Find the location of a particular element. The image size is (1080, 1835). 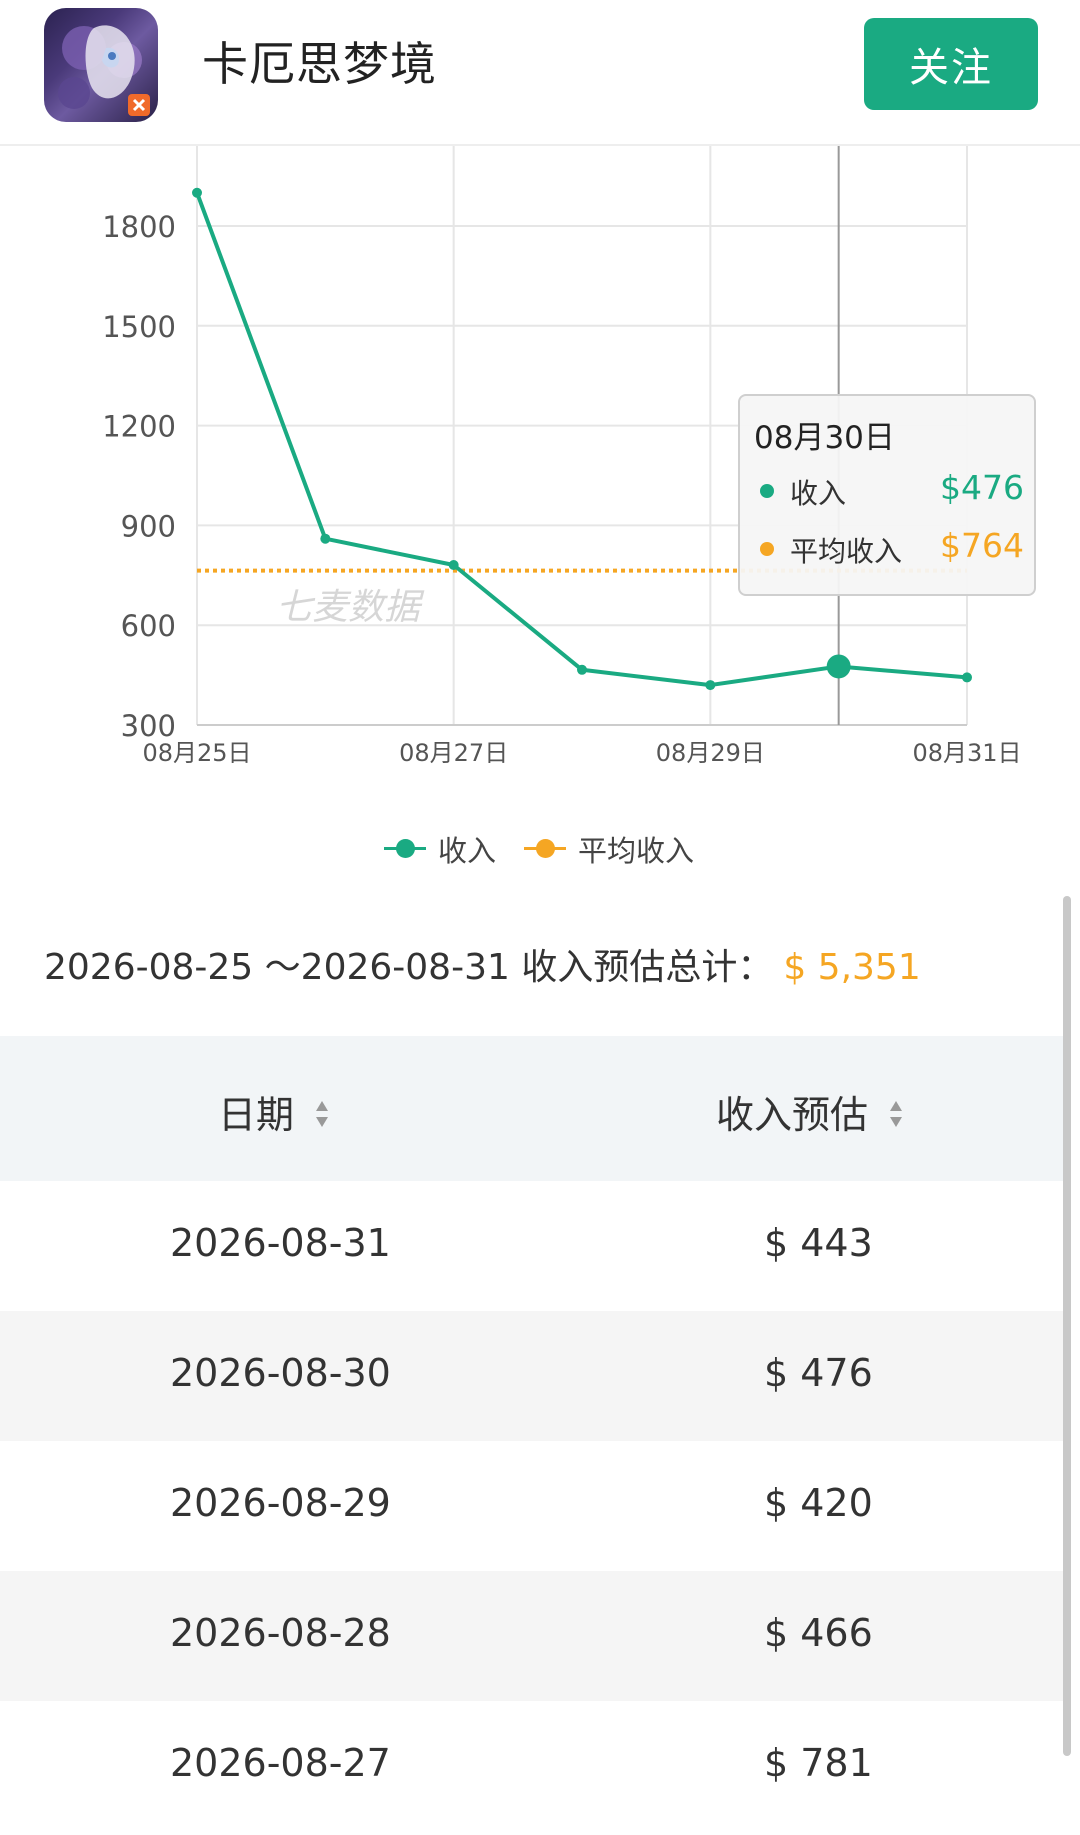

table-row: 2026-08-27 $ 781 is located at coordinates (534, 1766).